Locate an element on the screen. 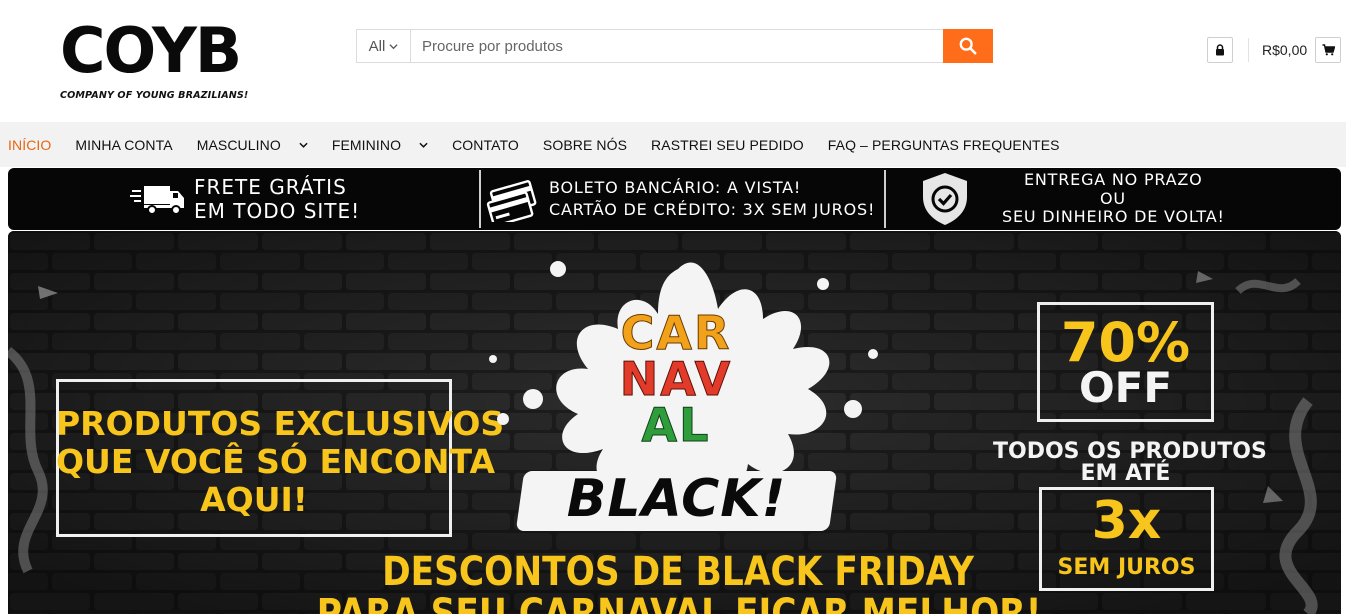 The width and height of the screenshot is (1346, 614). discount-label: OFF is located at coordinates (1125, 387).